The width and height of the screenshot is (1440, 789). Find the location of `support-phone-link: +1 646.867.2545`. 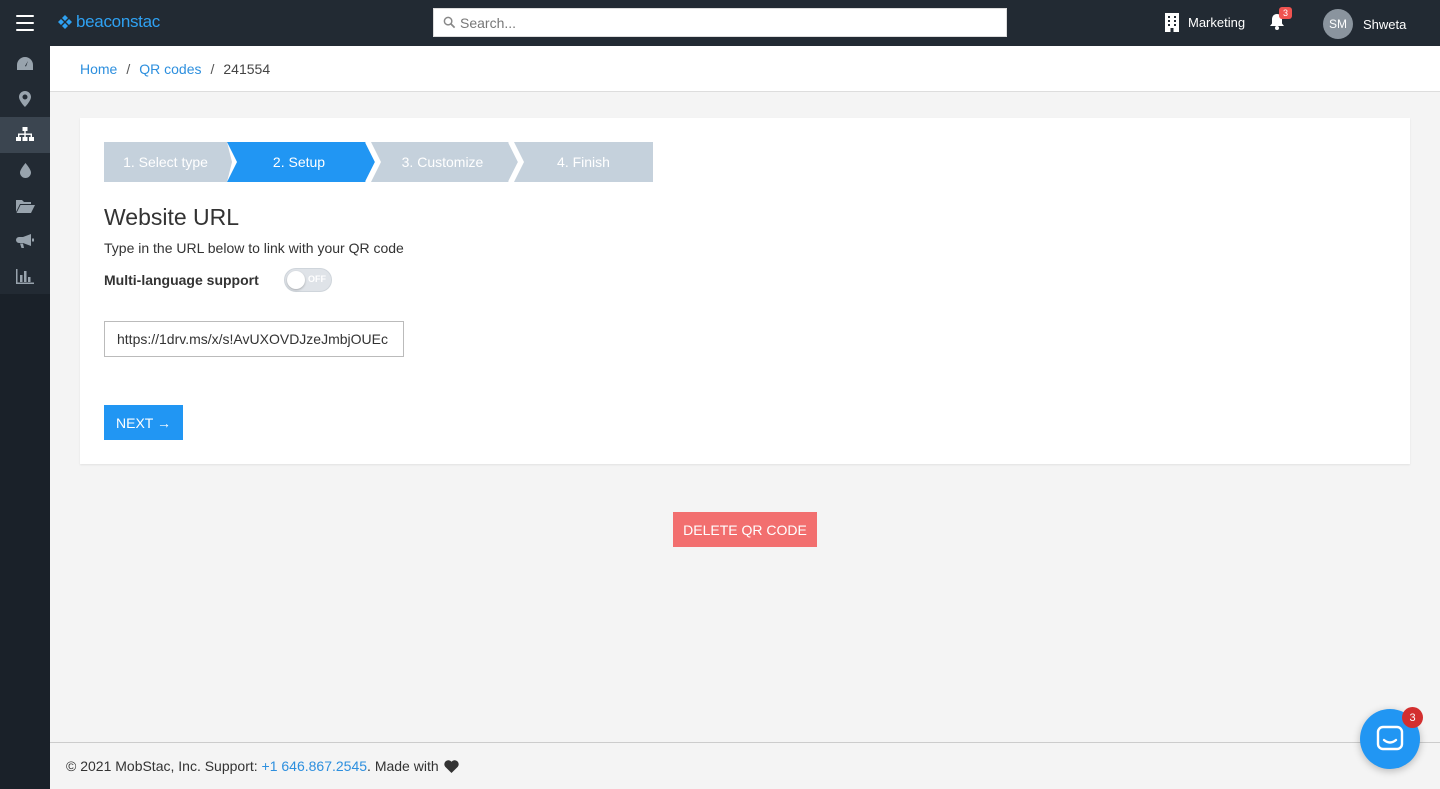

support-phone-link: +1 646.867.2545 is located at coordinates (315, 766).